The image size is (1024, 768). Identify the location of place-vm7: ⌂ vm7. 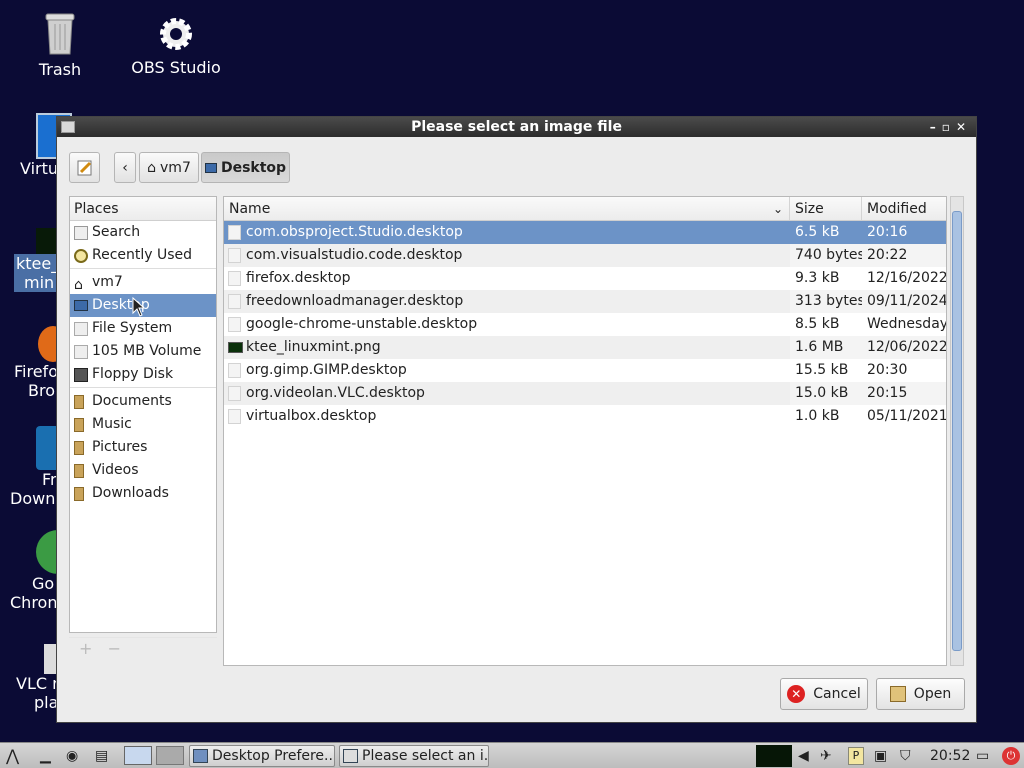
(143, 282).